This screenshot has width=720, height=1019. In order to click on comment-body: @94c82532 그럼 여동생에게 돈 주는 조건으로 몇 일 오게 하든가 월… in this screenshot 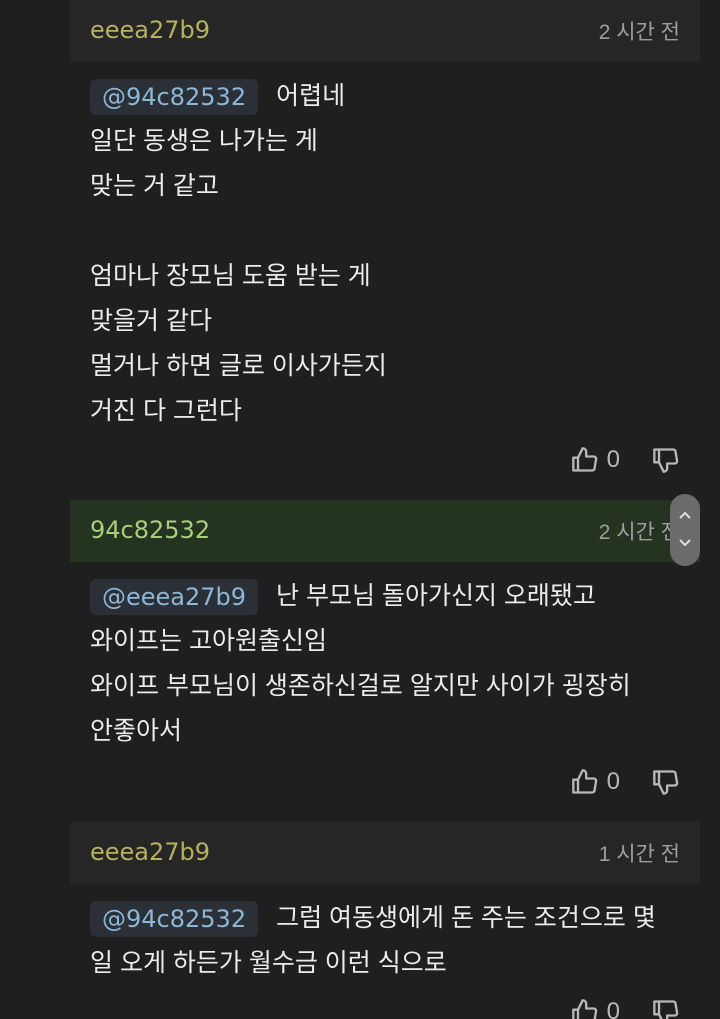, I will do `click(385, 935)`.